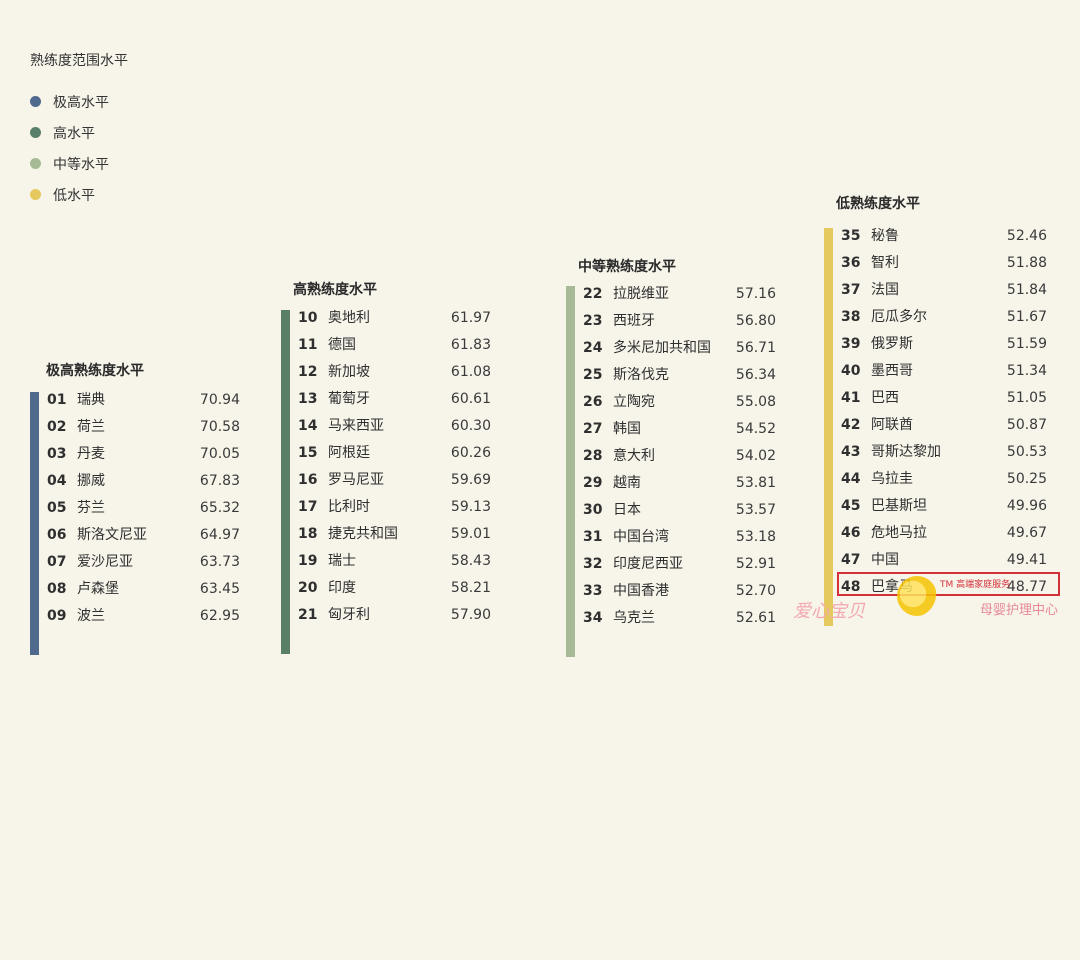  I want to click on table-row: 43 哥斯达黎加 50.53, so click(944, 452).